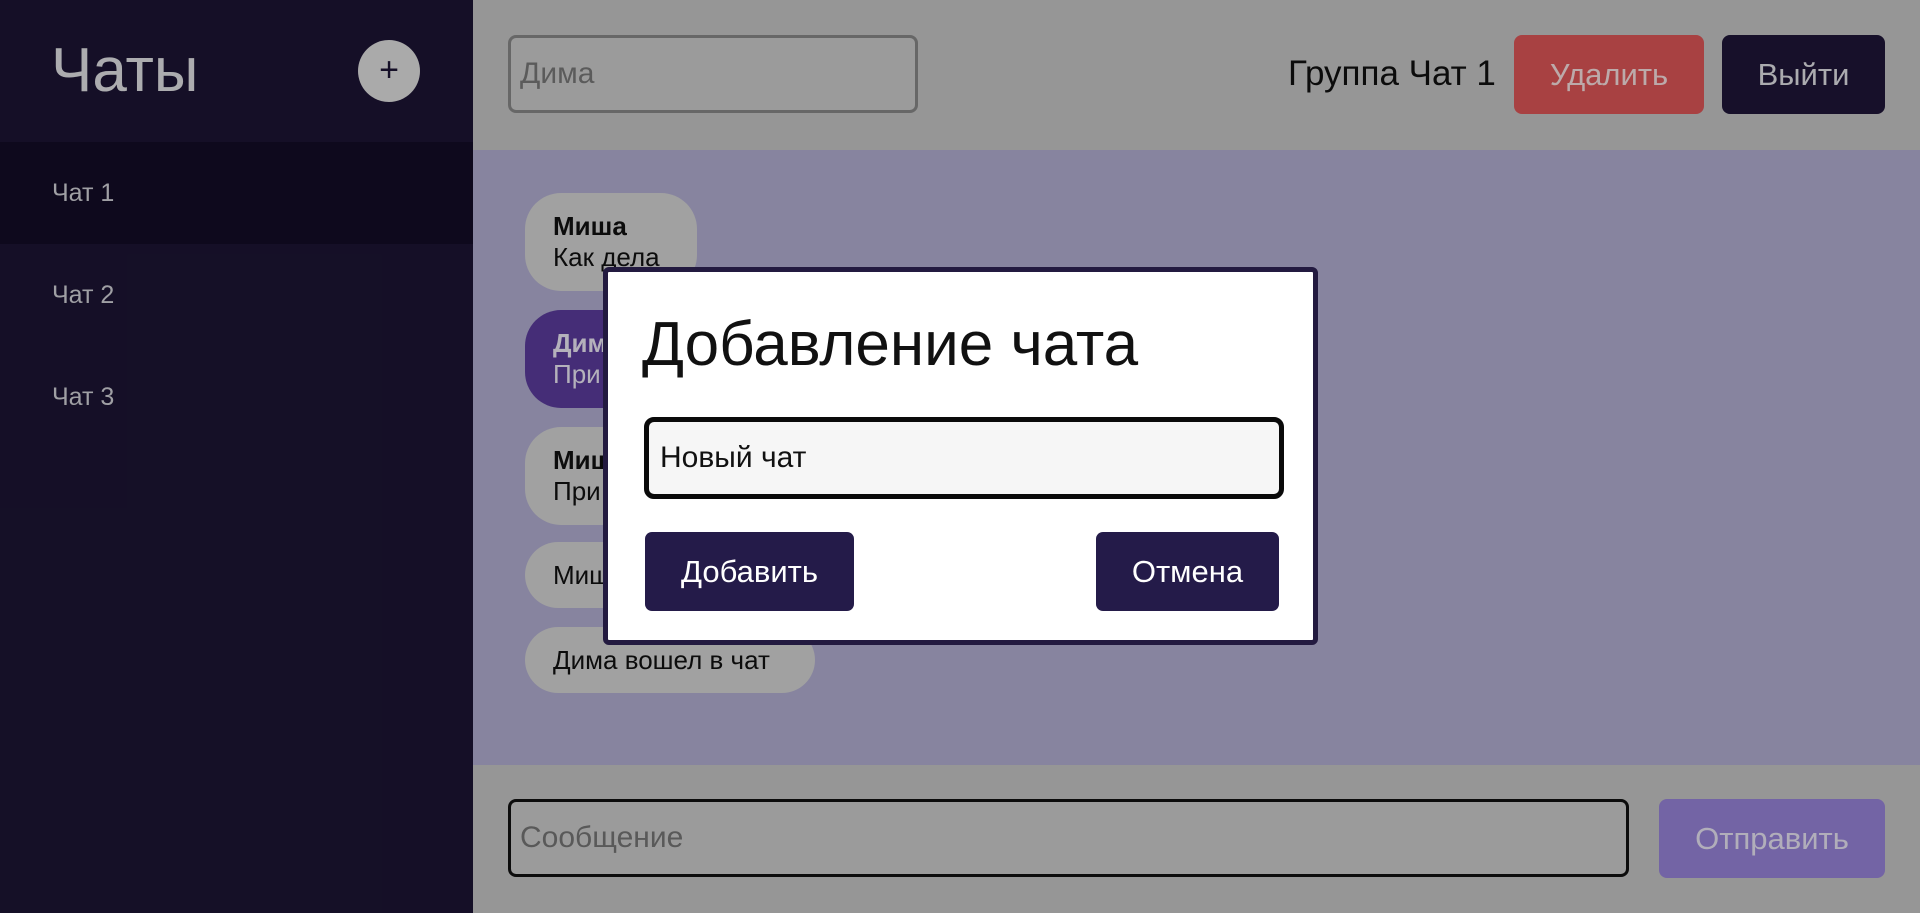  What do you see at coordinates (1187, 571) in the screenshot?
I see `dialog-cancel-button: Отмена` at bounding box center [1187, 571].